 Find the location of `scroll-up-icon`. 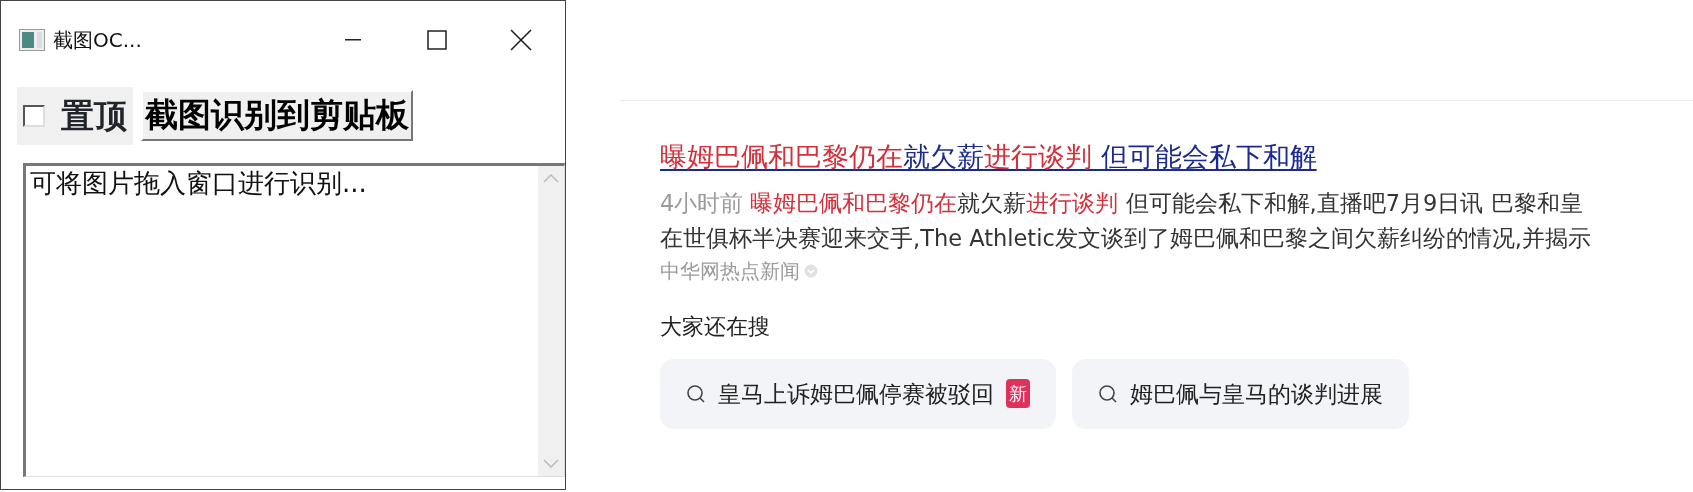

scroll-up-icon is located at coordinates (551, 178).